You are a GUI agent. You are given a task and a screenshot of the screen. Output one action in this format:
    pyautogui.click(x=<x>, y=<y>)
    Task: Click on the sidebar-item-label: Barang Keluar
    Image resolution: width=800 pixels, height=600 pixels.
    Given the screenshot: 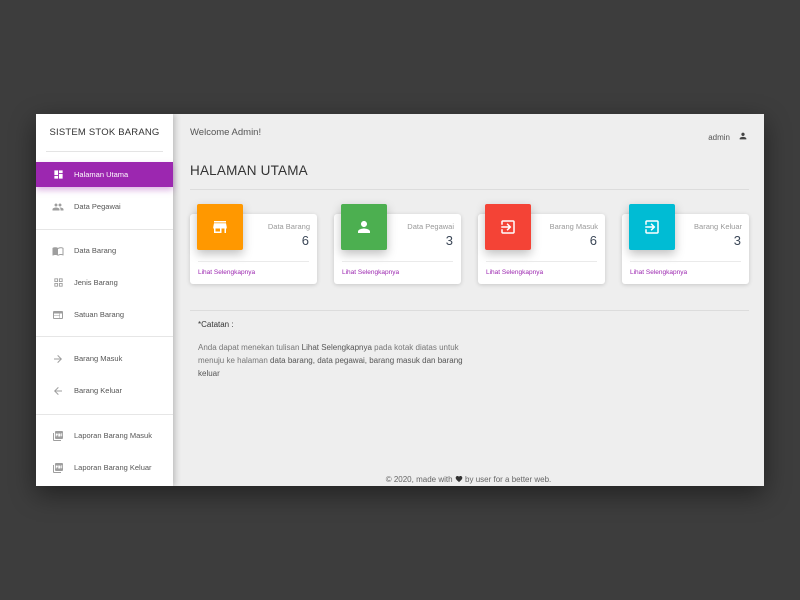 What is the action you would take?
    pyautogui.click(x=98, y=390)
    